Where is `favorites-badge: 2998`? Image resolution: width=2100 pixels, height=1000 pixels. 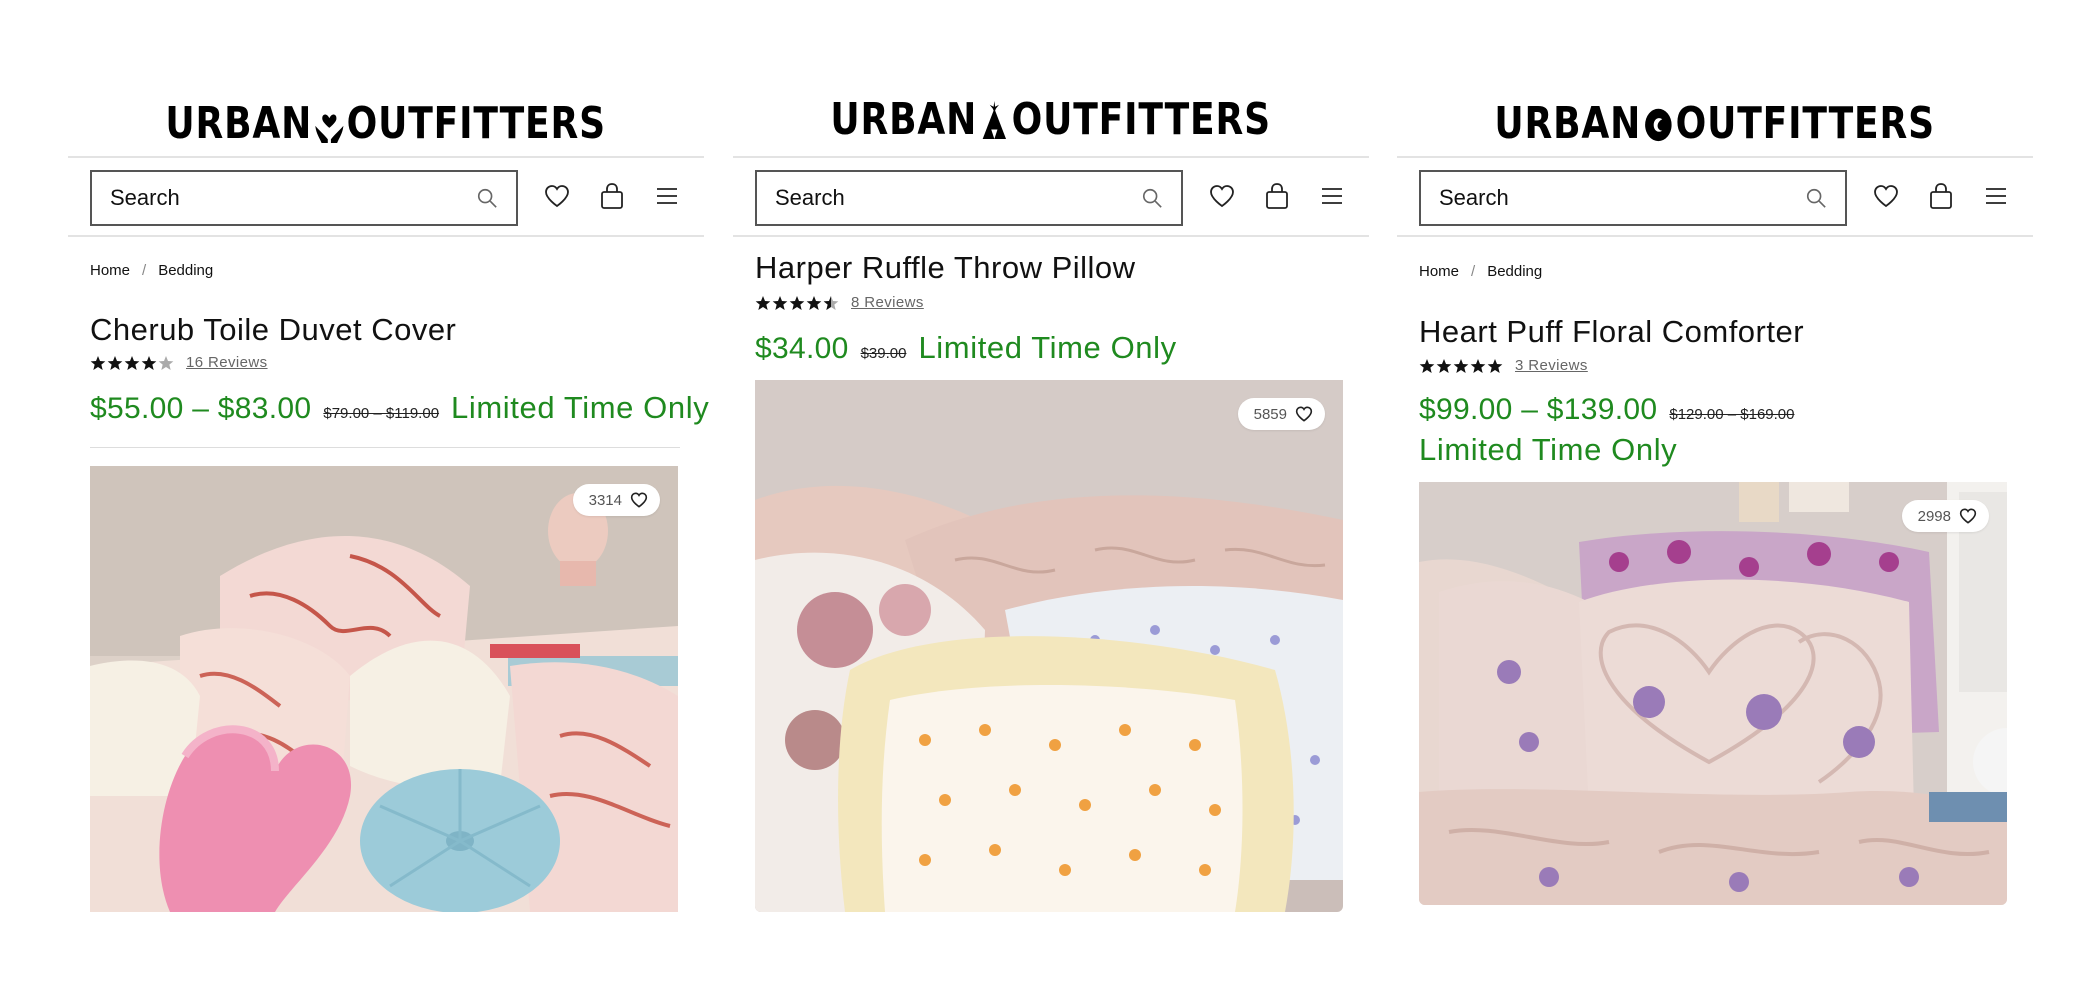 favorites-badge: 2998 is located at coordinates (1945, 516).